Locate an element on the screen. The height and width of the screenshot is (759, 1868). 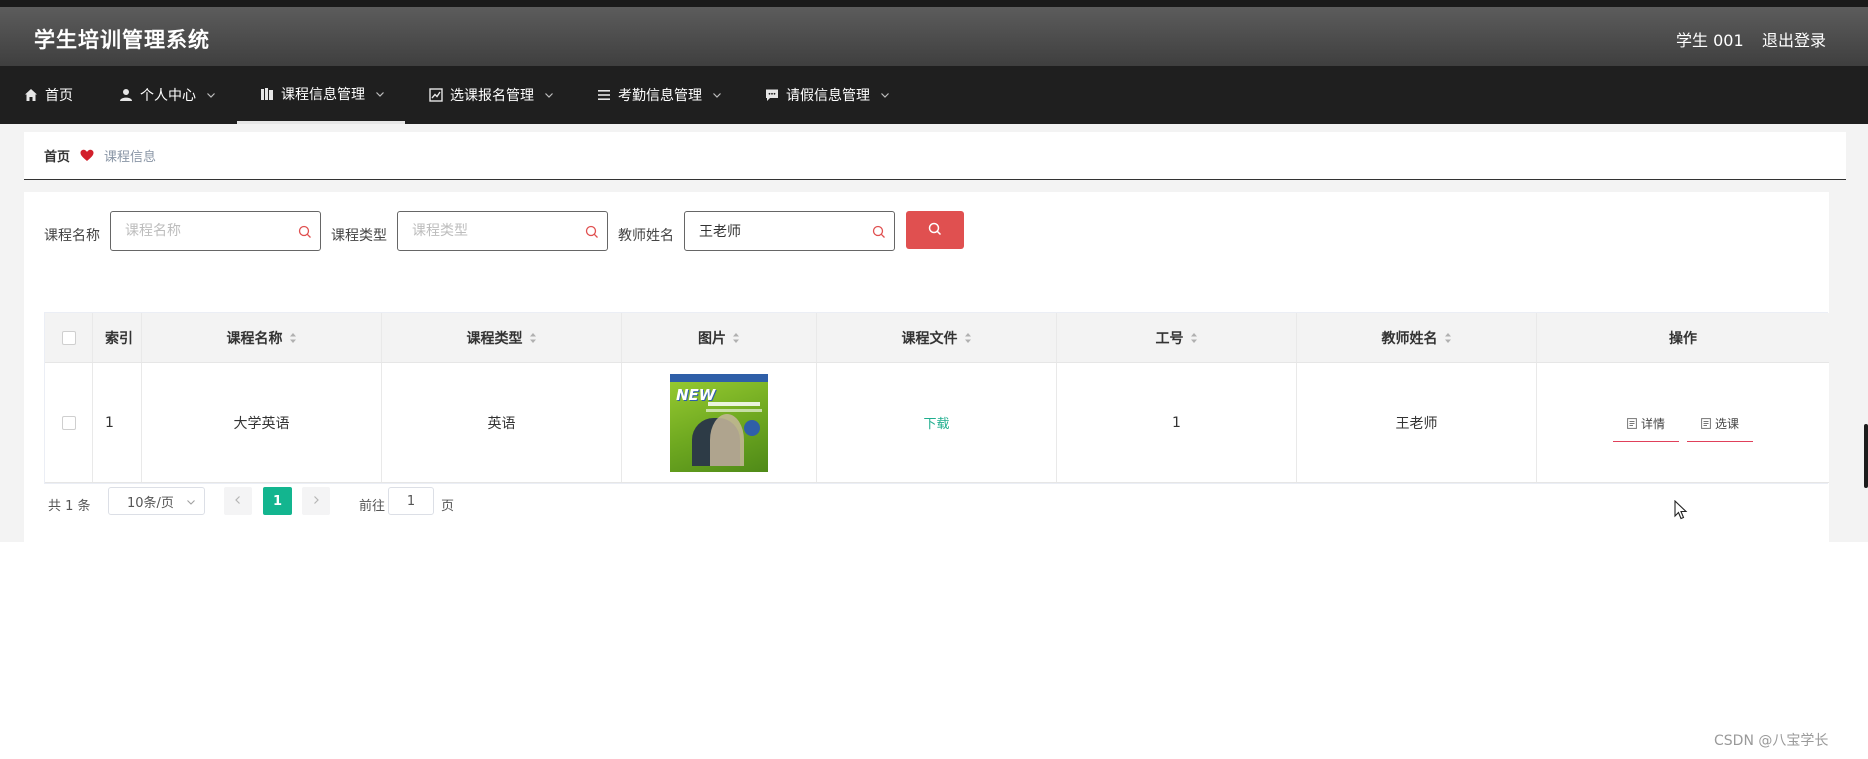
teacher-name-label: 教师姓名 is located at coordinates (646, 236).